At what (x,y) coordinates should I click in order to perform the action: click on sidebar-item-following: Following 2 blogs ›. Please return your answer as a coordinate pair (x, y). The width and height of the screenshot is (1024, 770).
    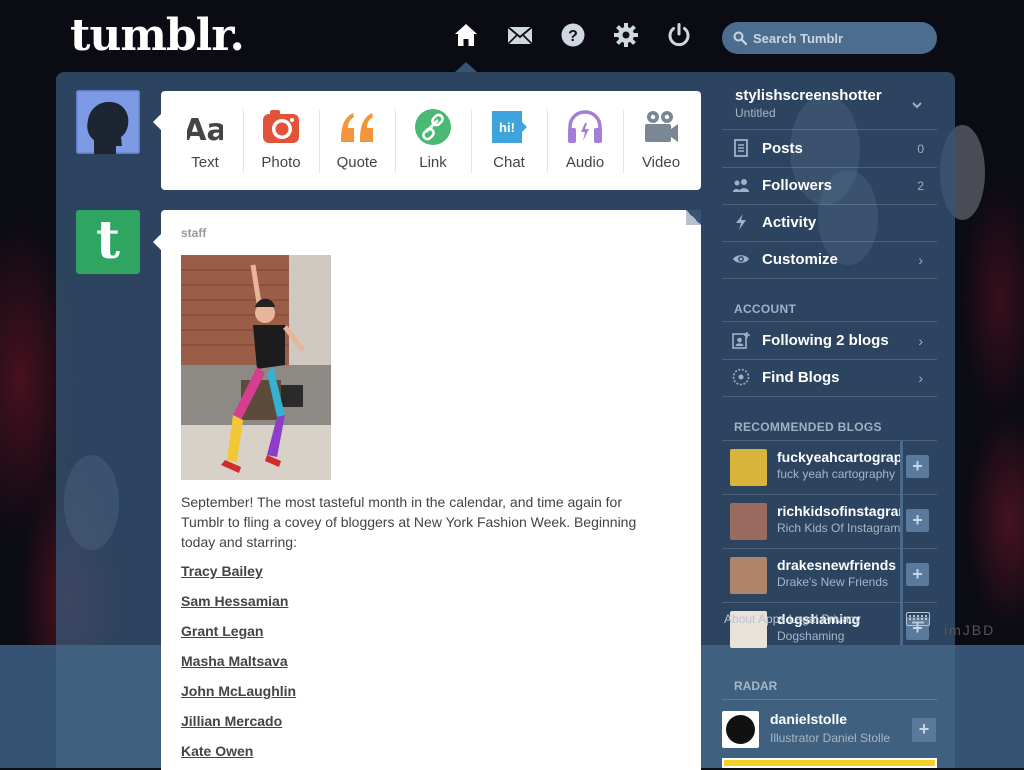
    Looking at the image, I should click on (829, 340).